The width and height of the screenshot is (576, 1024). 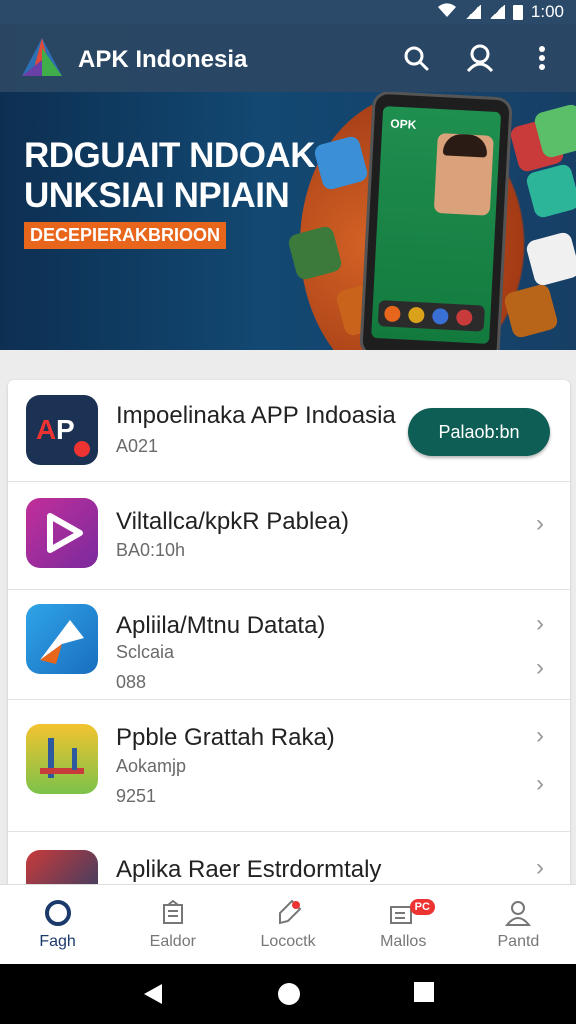 I want to click on signal-icon, so click(x=472, y=12).